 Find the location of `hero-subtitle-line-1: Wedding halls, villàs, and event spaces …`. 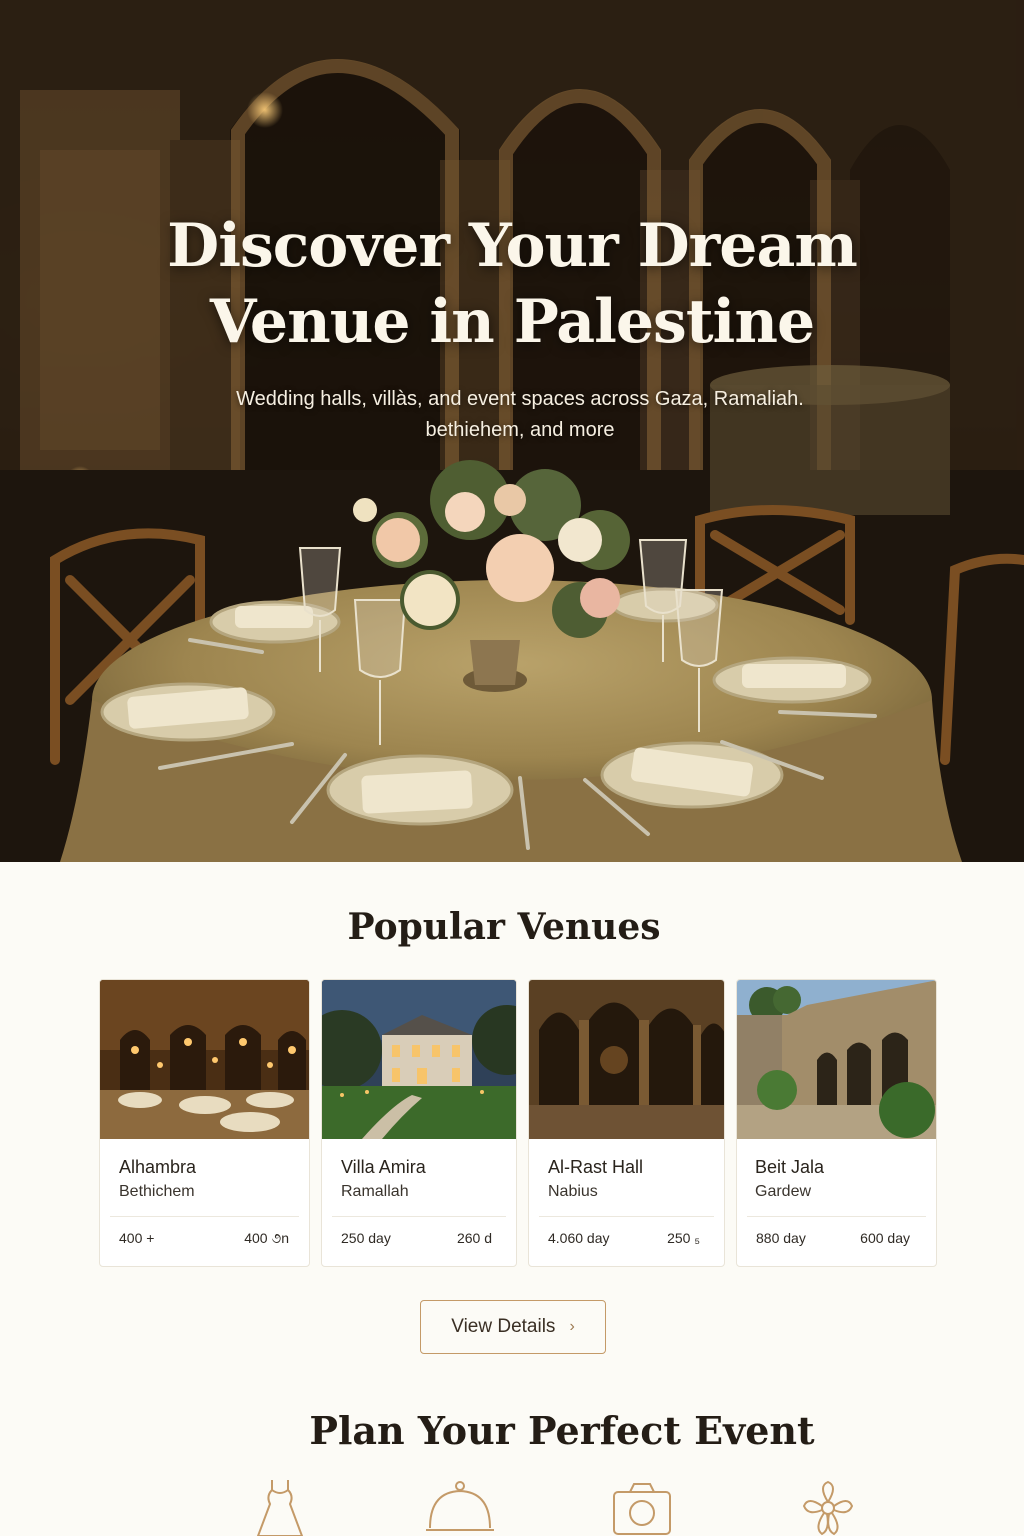

hero-subtitle-line-1: Wedding halls, villàs, and event spaces … is located at coordinates (520, 399).